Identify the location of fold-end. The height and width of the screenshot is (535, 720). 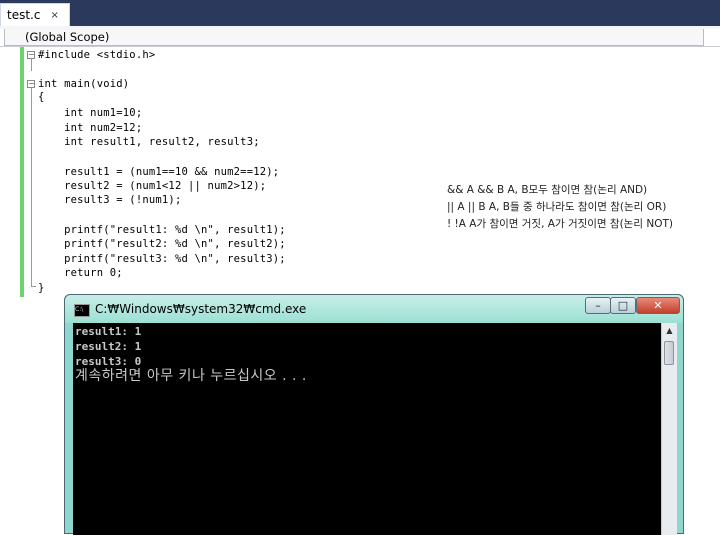
(33, 286).